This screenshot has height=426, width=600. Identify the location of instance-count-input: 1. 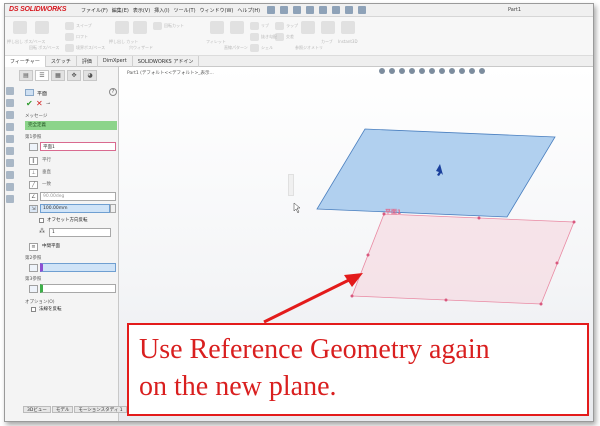
(80, 232).